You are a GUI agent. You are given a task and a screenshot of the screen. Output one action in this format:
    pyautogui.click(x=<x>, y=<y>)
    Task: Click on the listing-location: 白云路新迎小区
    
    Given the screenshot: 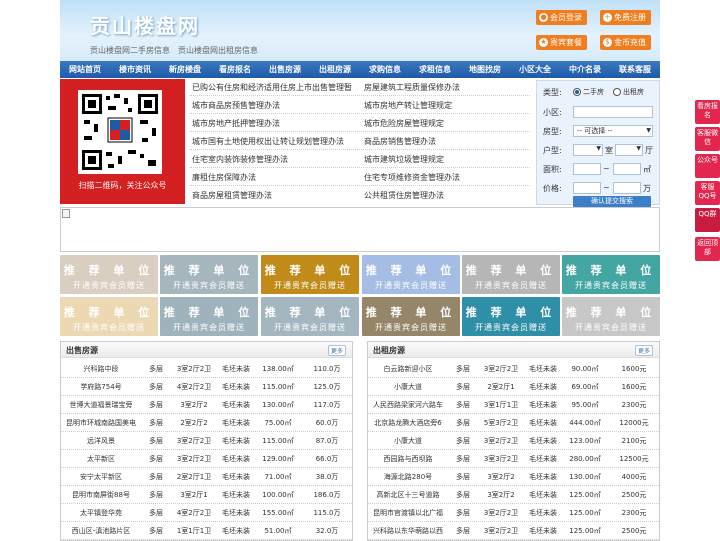 What is the action you would take?
    pyautogui.click(x=408, y=369)
    